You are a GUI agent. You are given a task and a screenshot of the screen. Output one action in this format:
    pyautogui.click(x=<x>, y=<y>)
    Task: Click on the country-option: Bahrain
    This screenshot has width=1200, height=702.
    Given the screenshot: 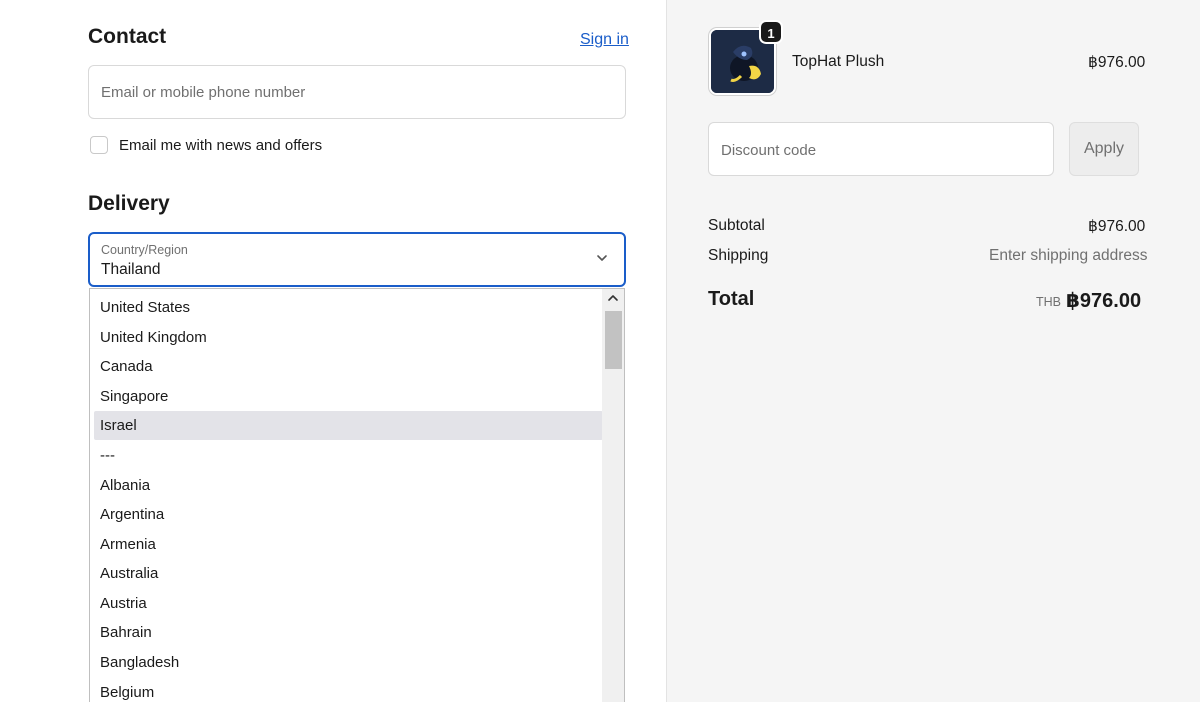 What is the action you would take?
    pyautogui.click(x=348, y=632)
    